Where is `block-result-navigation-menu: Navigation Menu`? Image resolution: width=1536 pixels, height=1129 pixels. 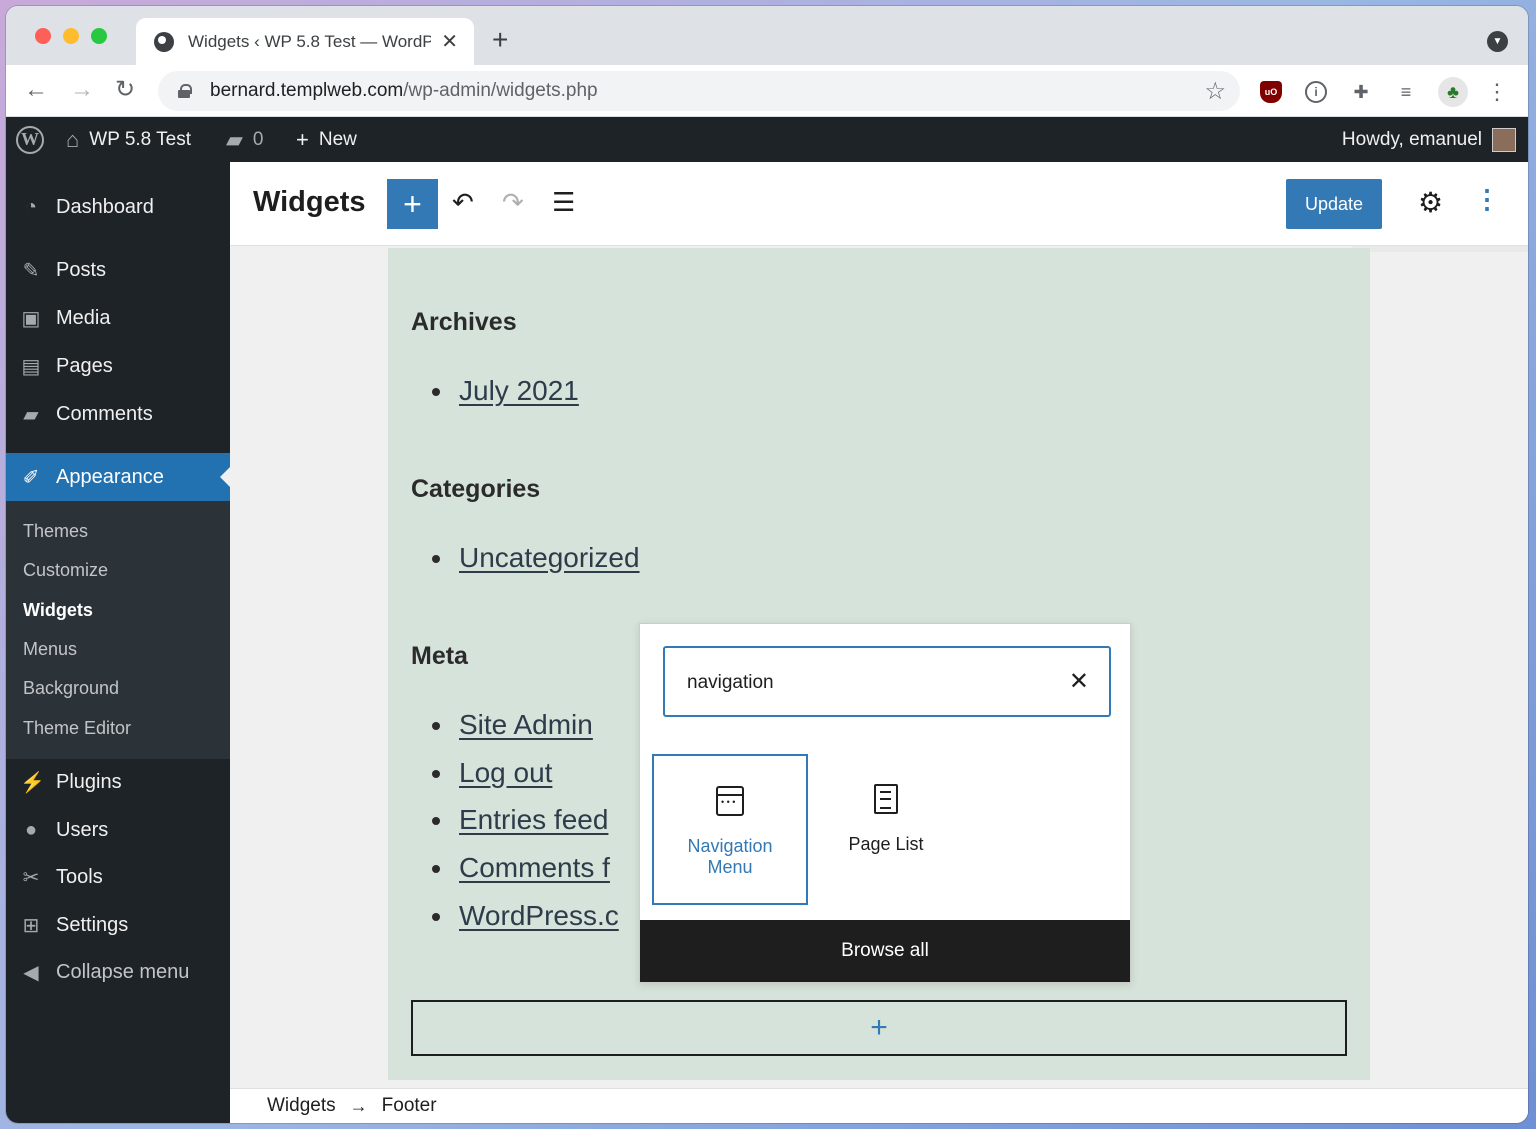 block-result-navigation-menu: Navigation Menu is located at coordinates (730, 829).